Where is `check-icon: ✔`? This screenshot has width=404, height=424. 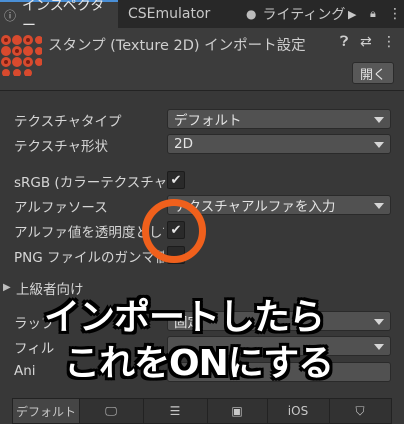
check-icon: ✔ is located at coordinates (176, 180).